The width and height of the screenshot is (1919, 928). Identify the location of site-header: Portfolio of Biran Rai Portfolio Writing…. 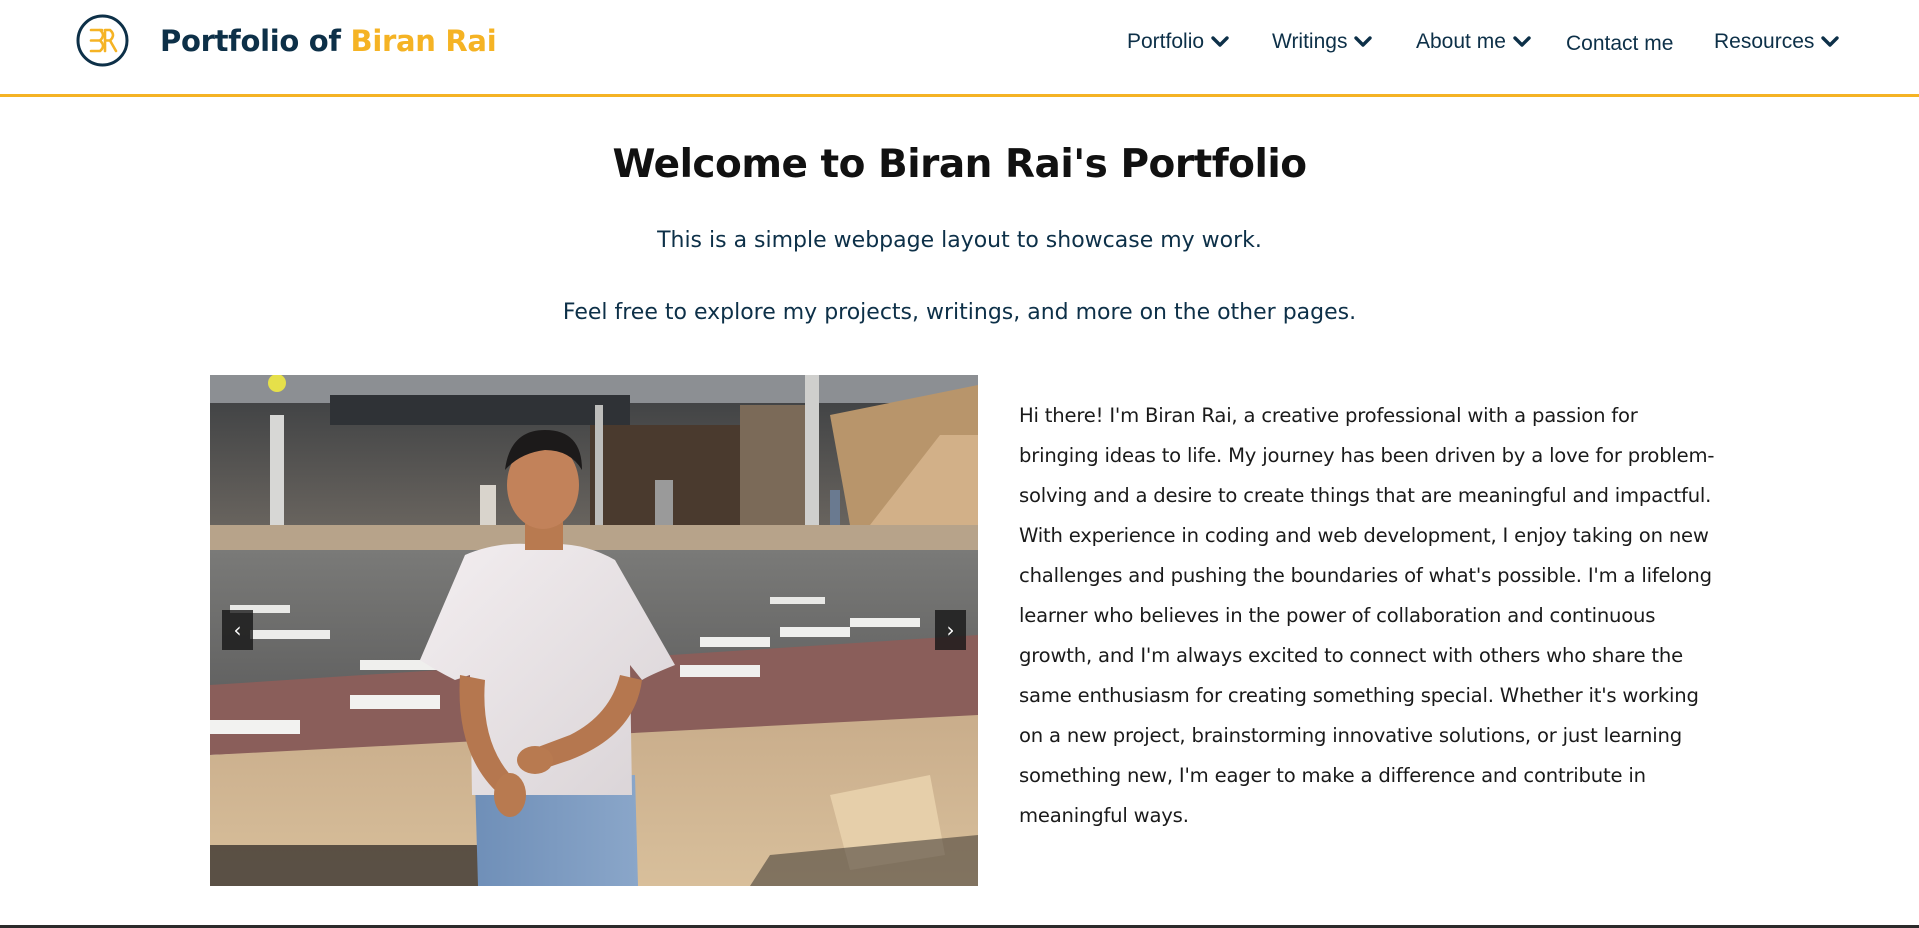
(959, 48).